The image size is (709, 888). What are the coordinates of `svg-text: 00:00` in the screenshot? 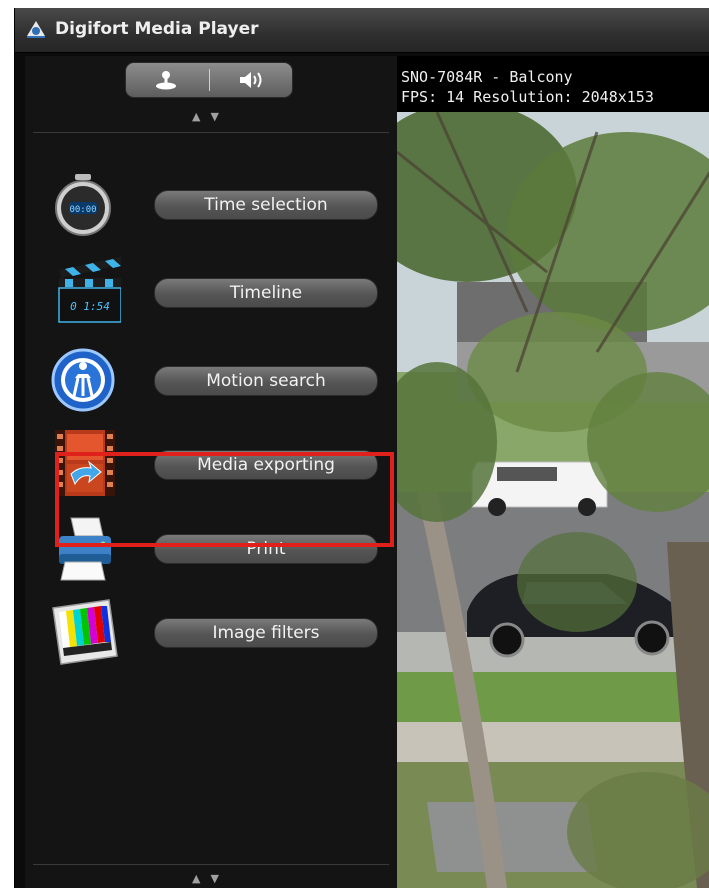 It's located at (82, 210).